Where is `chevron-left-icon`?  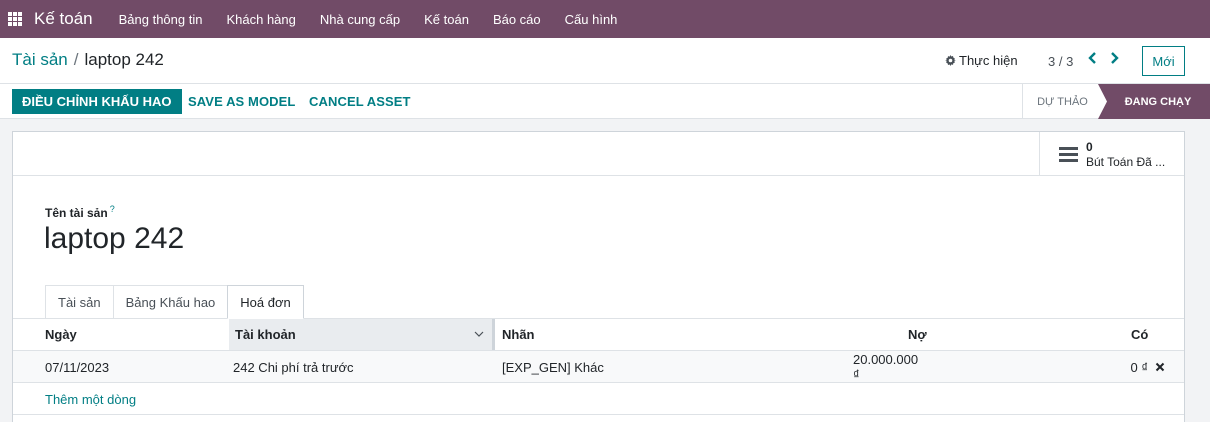 chevron-left-icon is located at coordinates (1093, 58).